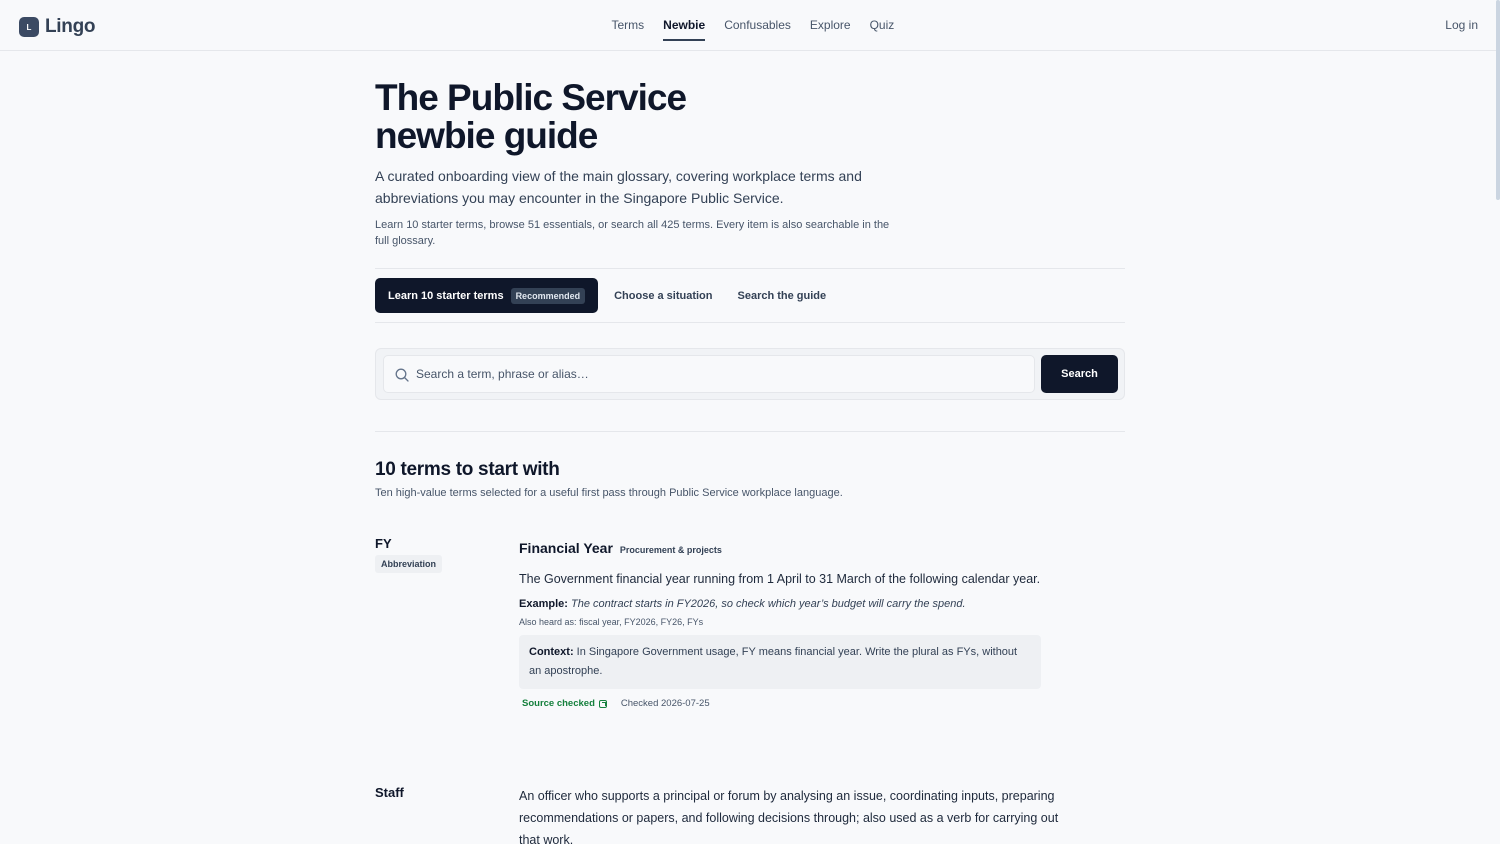 Image resolution: width=1500 pixels, height=844 pixels. I want to click on search-icon, so click(402, 375).